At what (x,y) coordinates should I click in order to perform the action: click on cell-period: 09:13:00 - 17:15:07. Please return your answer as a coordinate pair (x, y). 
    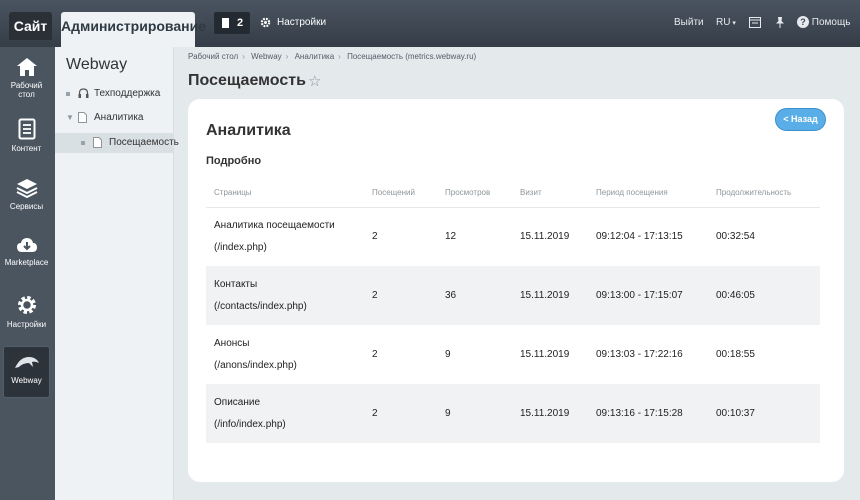
    Looking at the image, I should click on (648, 295).